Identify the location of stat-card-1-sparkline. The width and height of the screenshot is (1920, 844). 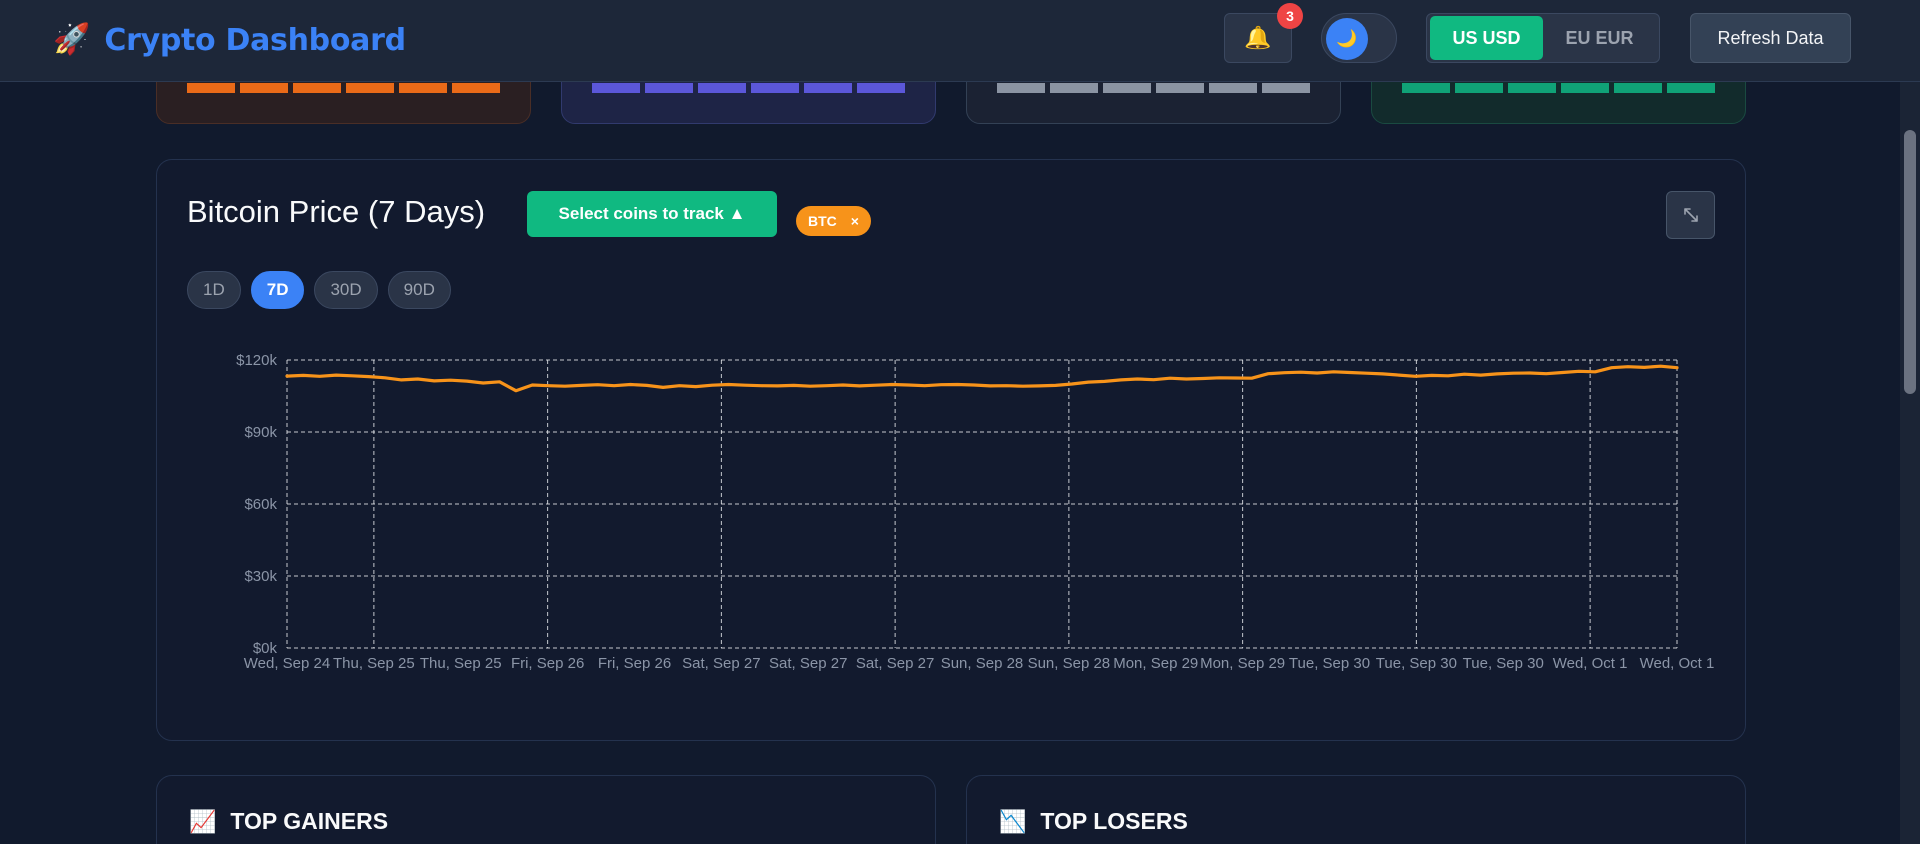
(343, 88).